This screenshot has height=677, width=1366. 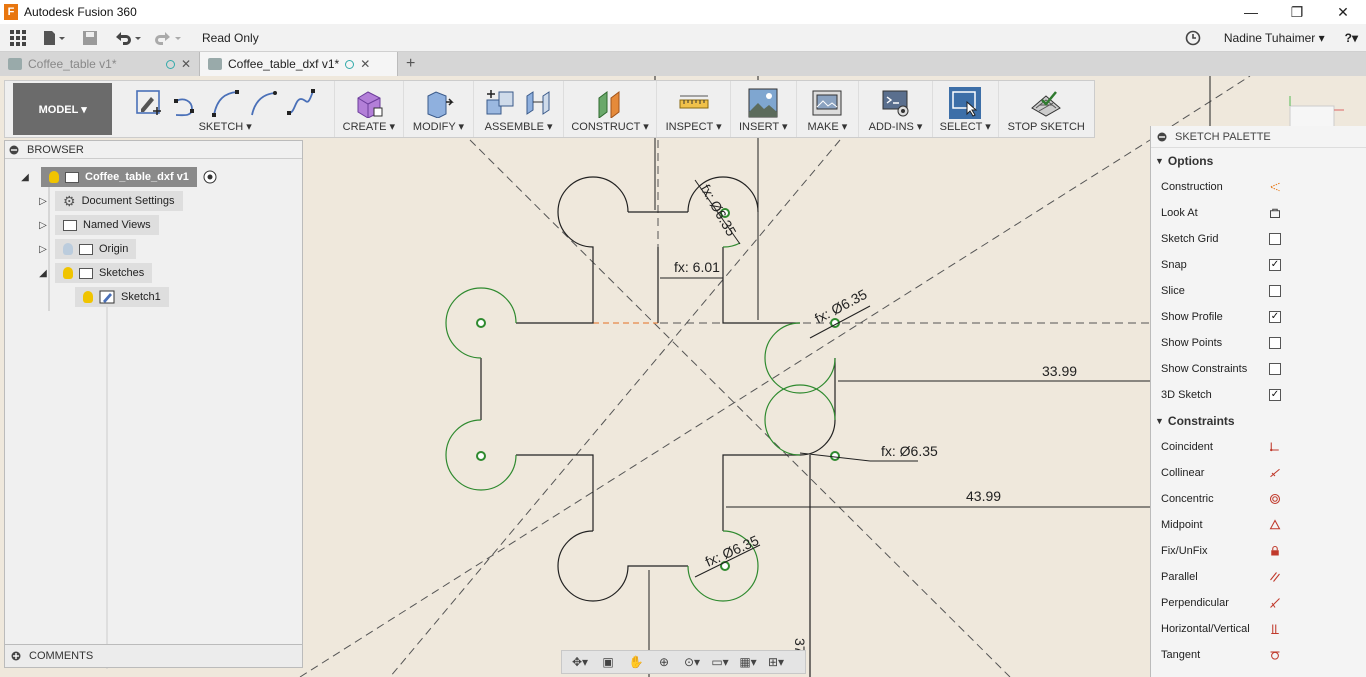 I want to click on option-3d-sketch: 3D Sketch ✓, so click(x=1258, y=395).